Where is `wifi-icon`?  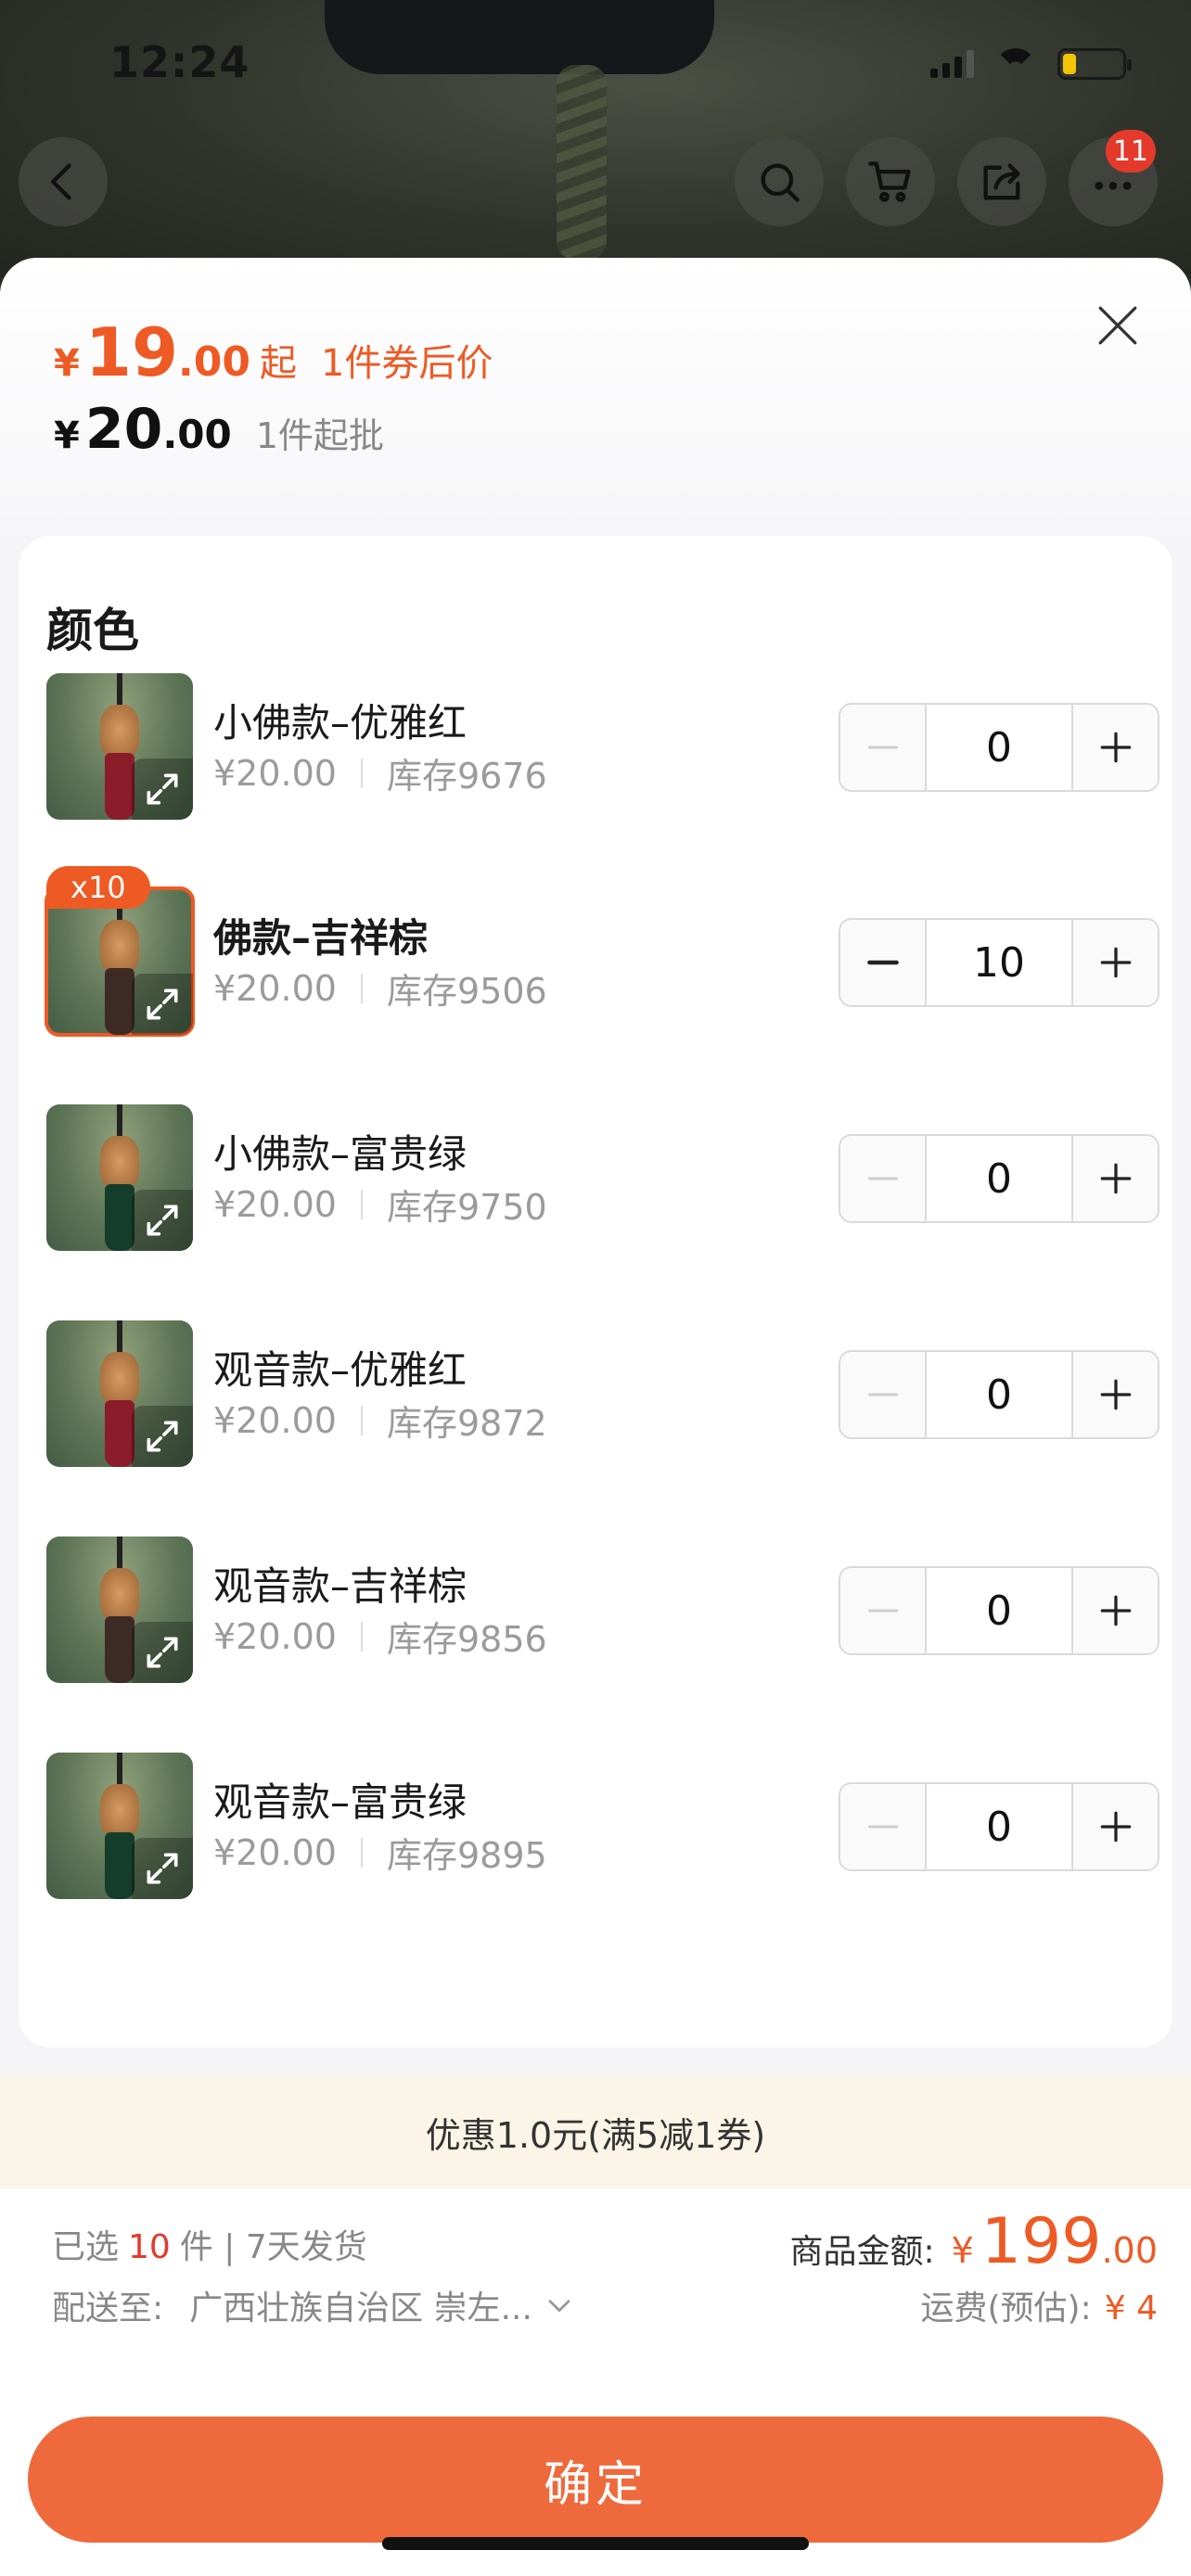 wifi-icon is located at coordinates (1015, 64).